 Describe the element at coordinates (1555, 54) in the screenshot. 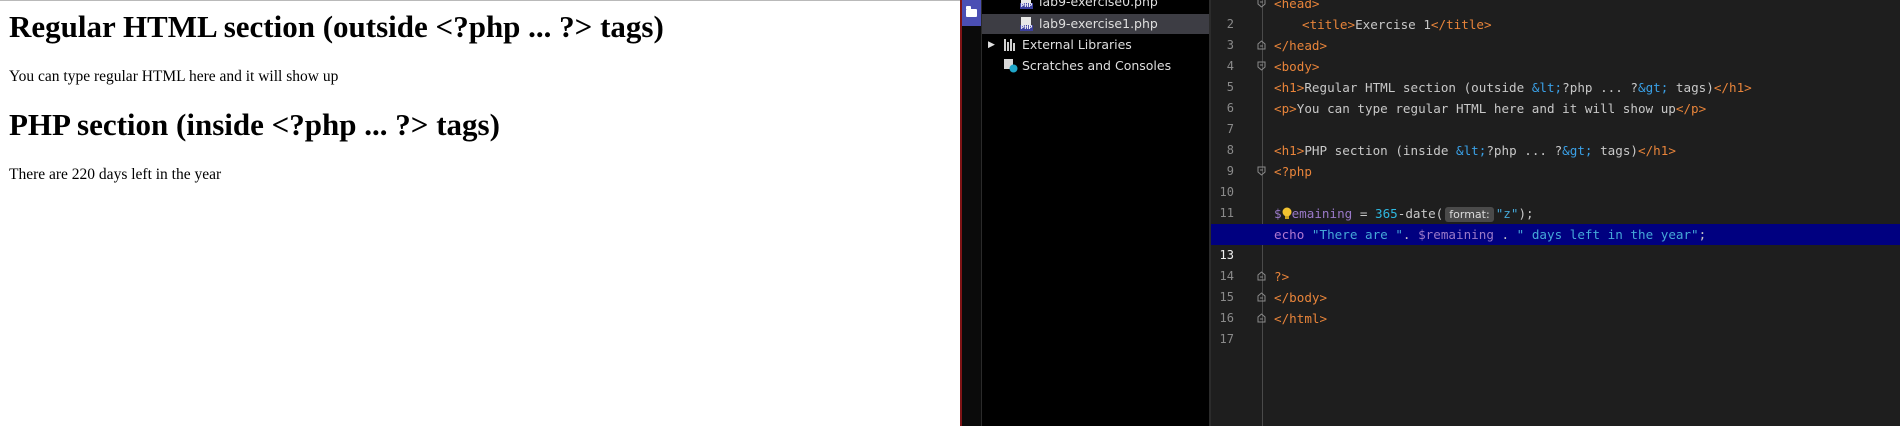

I see `code-line: 4 </head>` at that location.